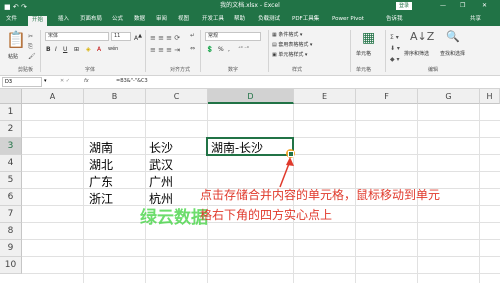  I want to click on tab-page-layout: 页面布局, so click(91, 20).